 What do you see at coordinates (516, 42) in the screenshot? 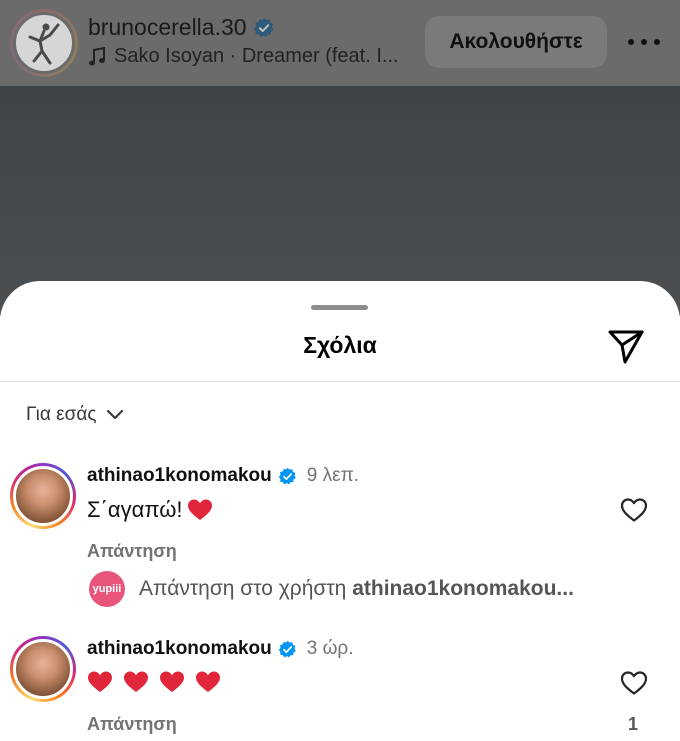
I see `follow-button: Ακολουθήστε` at bounding box center [516, 42].